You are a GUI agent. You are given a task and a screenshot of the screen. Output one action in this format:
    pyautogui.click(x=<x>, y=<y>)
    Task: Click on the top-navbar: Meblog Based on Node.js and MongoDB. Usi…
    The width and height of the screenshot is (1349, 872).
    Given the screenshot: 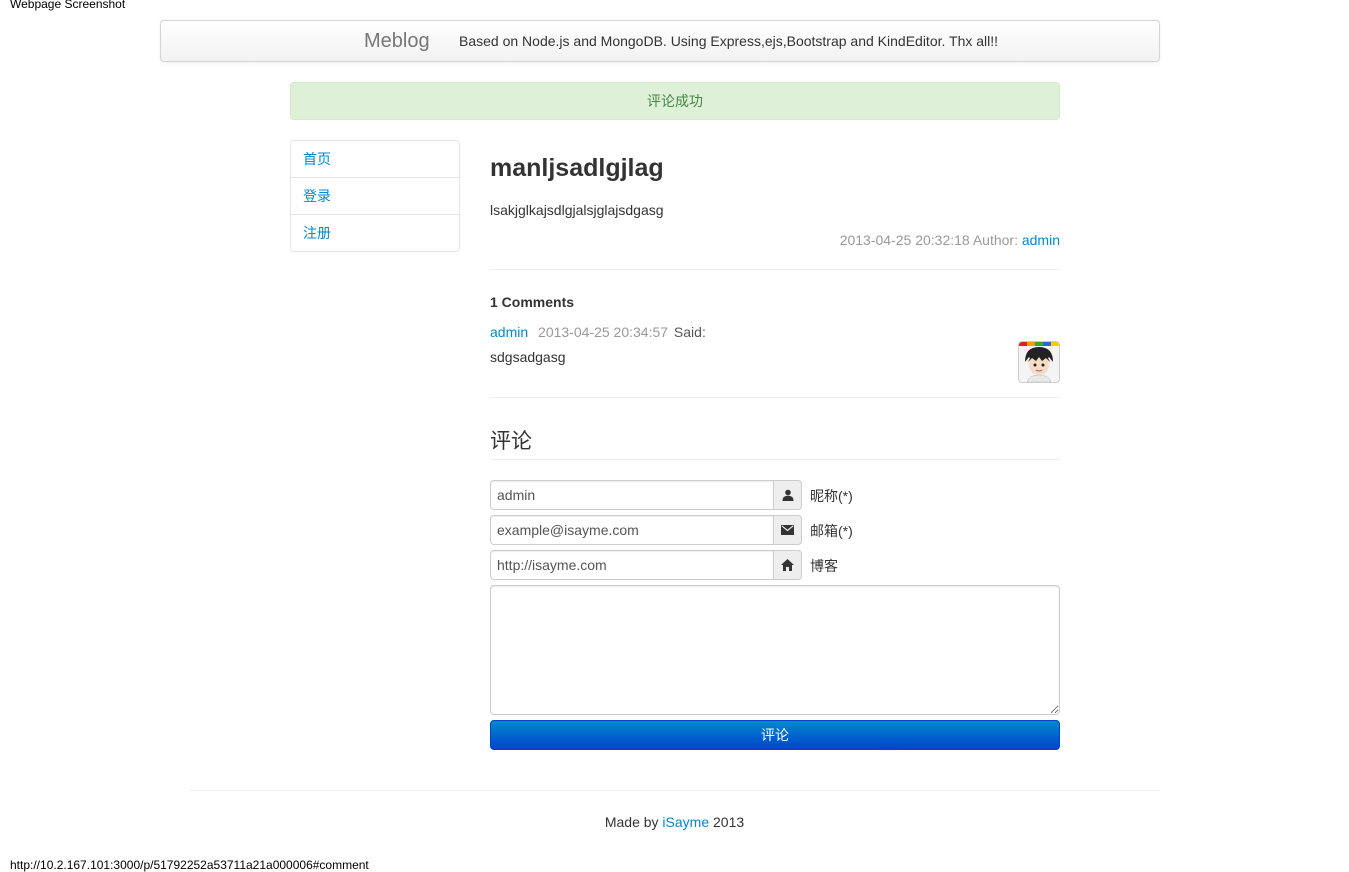 What is the action you would take?
    pyautogui.click(x=660, y=41)
    